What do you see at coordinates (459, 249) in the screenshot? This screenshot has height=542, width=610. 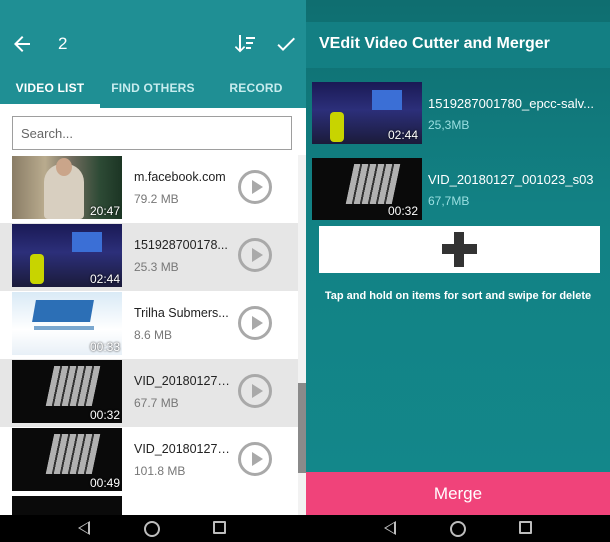 I see `add-video-button` at bounding box center [459, 249].